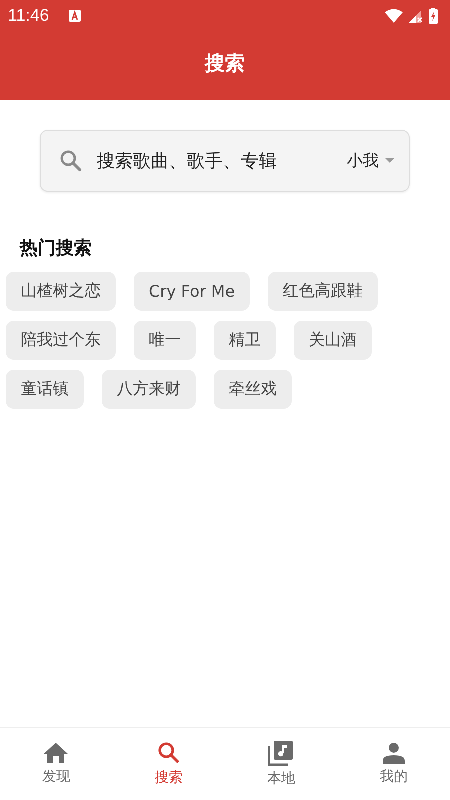  Describe the element at coordinates (393, 753) in the screenshot. I see `person-icon` at that location.